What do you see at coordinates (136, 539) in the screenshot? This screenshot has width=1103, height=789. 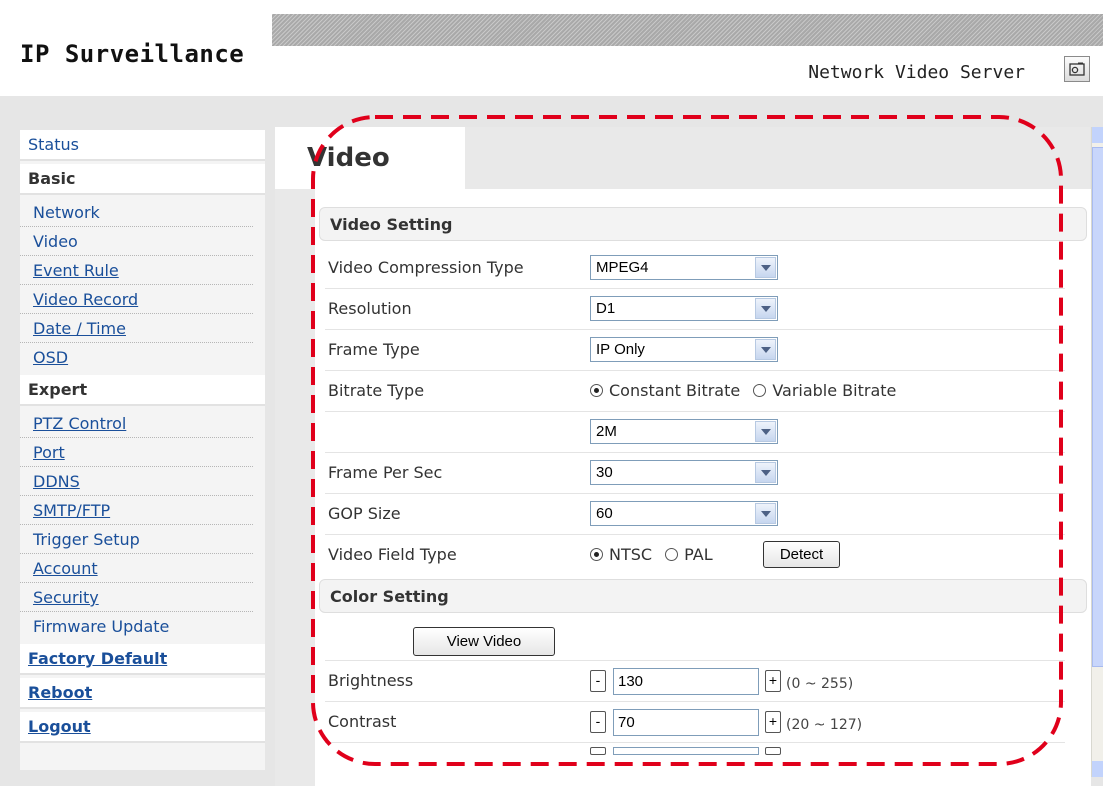 I see `sidebar-item-trigger-setup: Trigger Setup` at bounding box center [136, 539].